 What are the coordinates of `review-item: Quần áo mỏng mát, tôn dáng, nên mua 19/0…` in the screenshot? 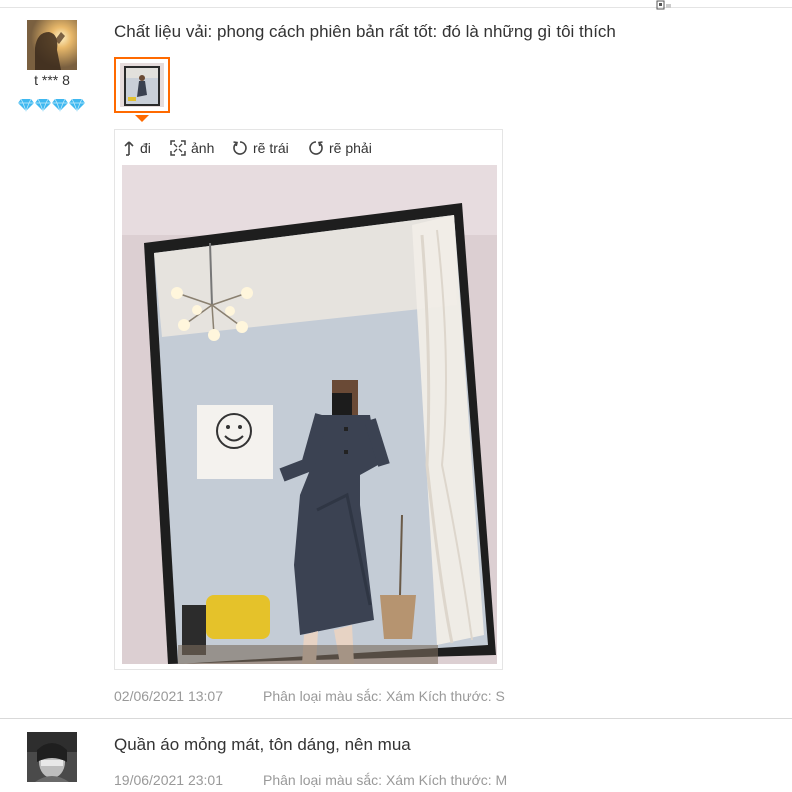 It's located at (396, 756).